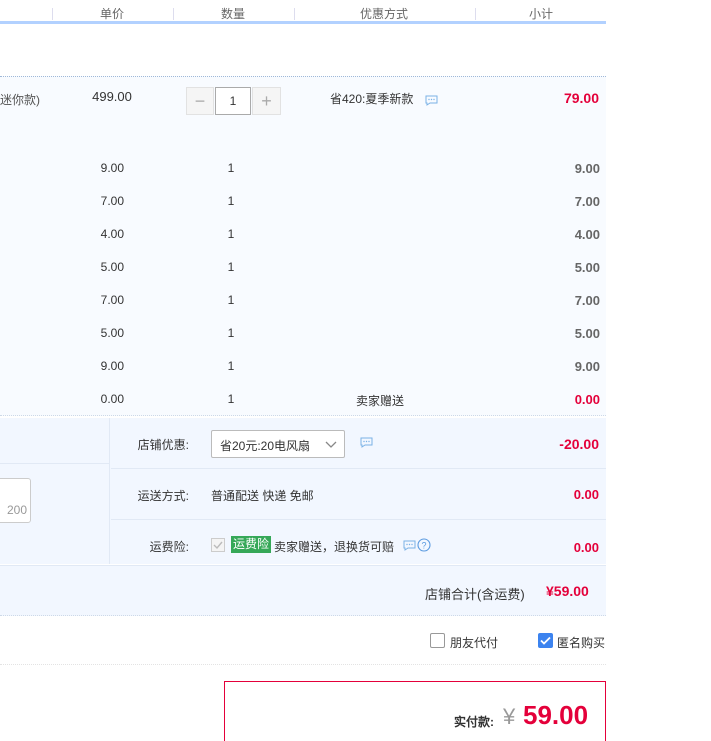  What do you see at coordinates (415, 711) in the screenshot?
I see `payment-box: 实付款: ¥ 59.00` at bounding box center [415, 711].